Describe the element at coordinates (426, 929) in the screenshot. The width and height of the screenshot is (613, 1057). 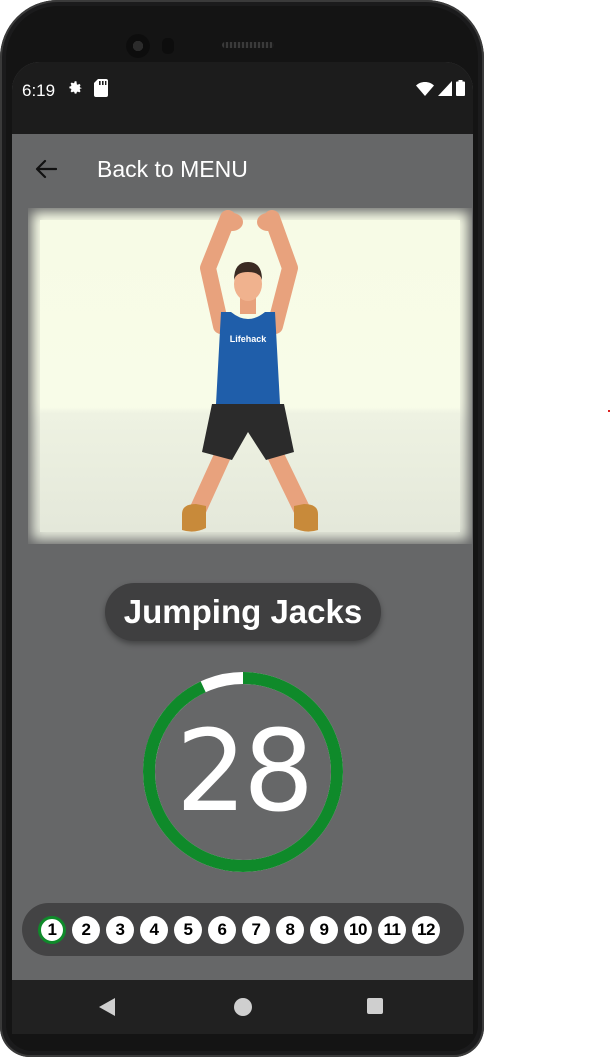
I see `step-12: 12` at that location.